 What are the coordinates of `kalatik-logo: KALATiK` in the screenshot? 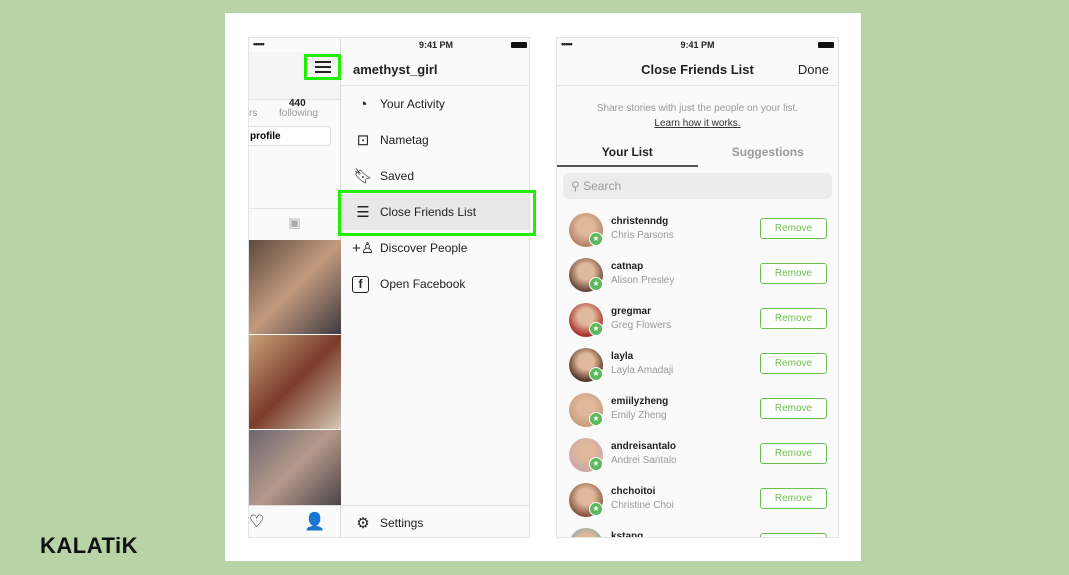 It's located at (89, 545).